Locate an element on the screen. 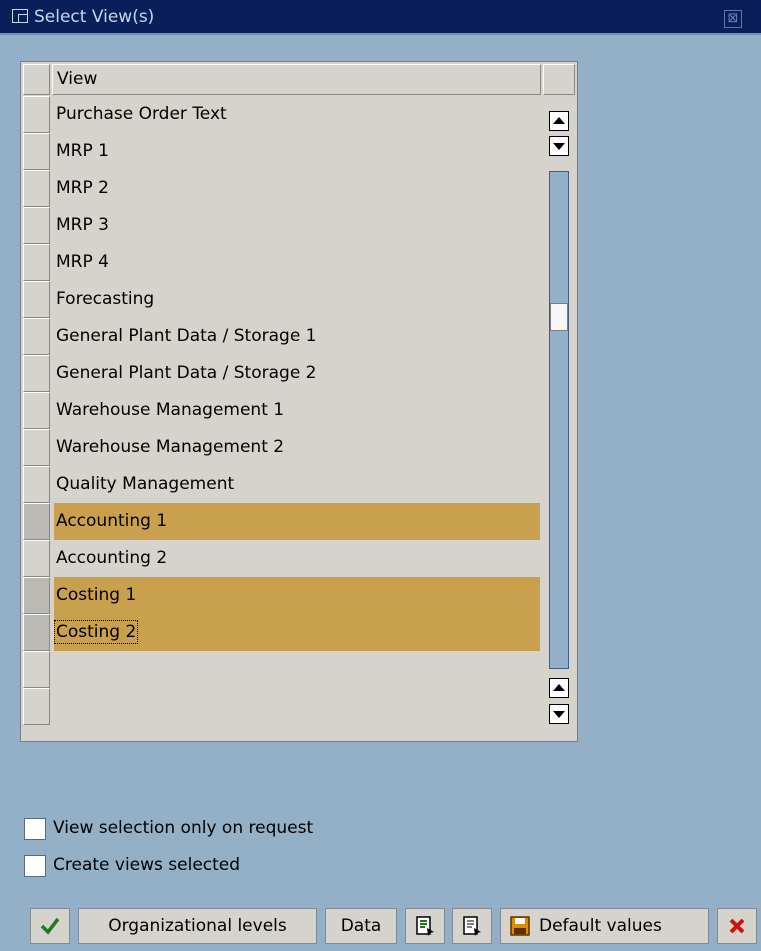 Image resolution: width=761 pixels, height=951 pixels. organizational-levels-button: Organizational levels is located at coordinates (197, 926).